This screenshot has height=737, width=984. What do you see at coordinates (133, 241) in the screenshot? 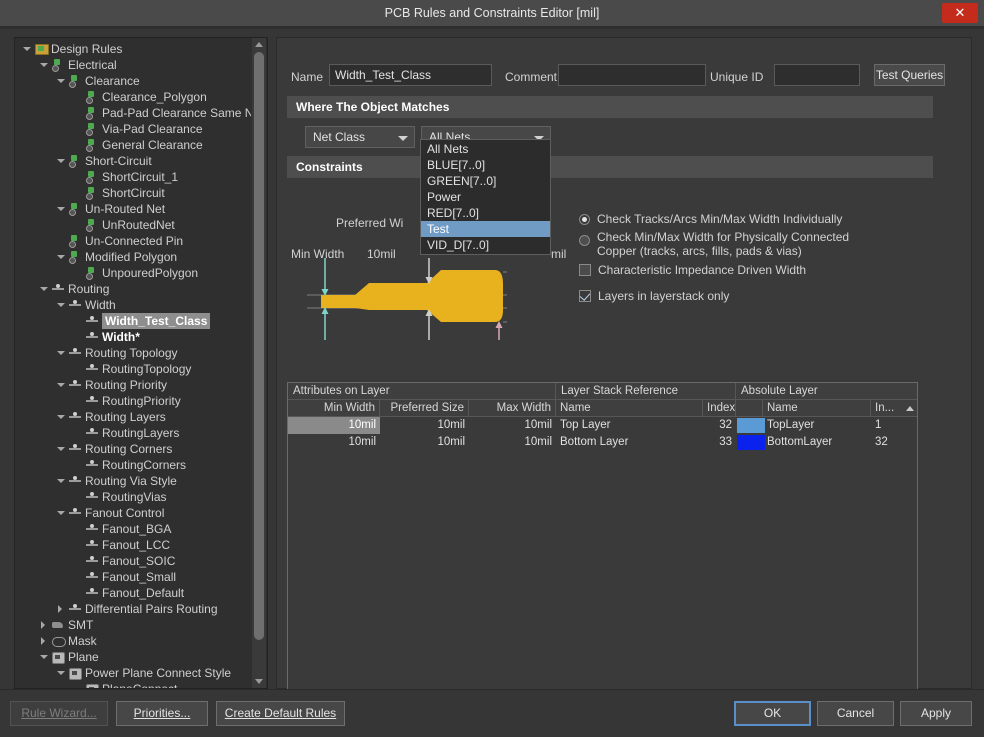
I see `tree-item-un-connected-pin: Un-Connected Pin` at bounding box center [133, 241].